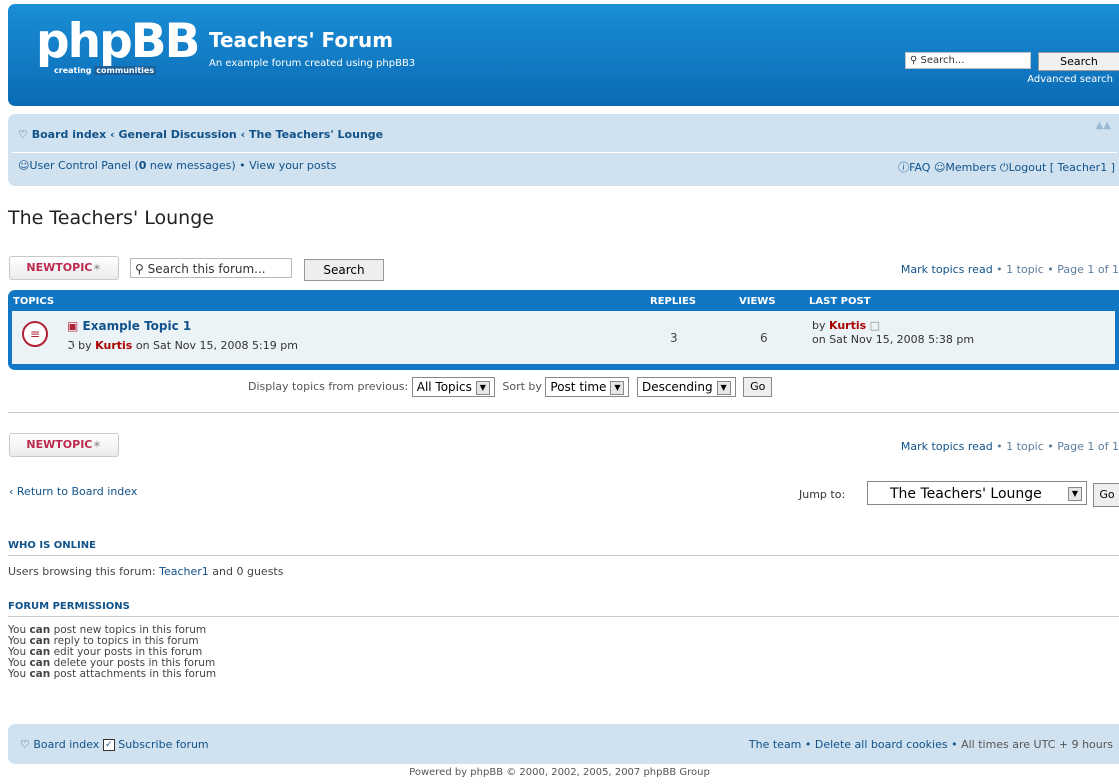 This screenshot has height=784, width=1119. What do you see at coordinates (69, 606) in the screenshot?
I see `forum-permissions-heading: FORUM PERMISSIONS` at bounding box center [69, 606].